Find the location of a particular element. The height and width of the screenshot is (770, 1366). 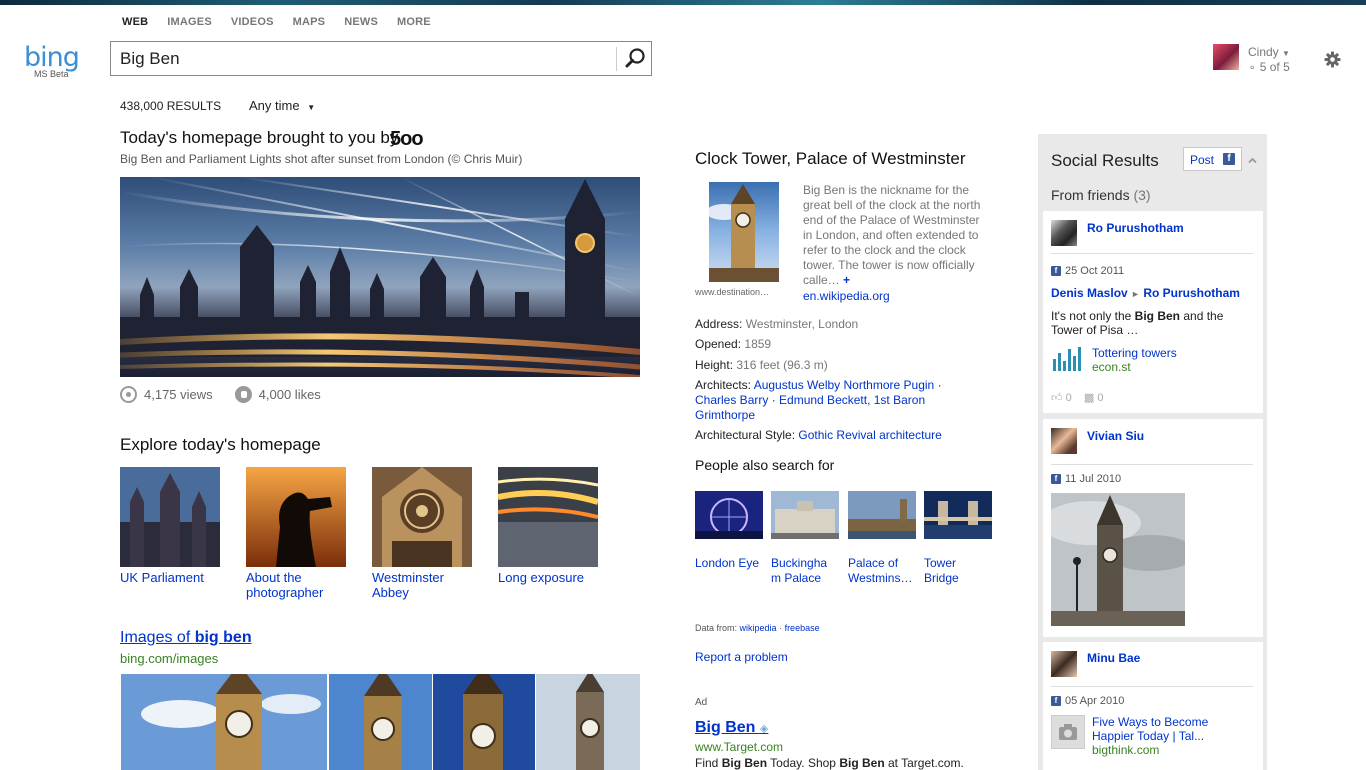

data-from-label: Data from: is located at coordinates (716, 628).